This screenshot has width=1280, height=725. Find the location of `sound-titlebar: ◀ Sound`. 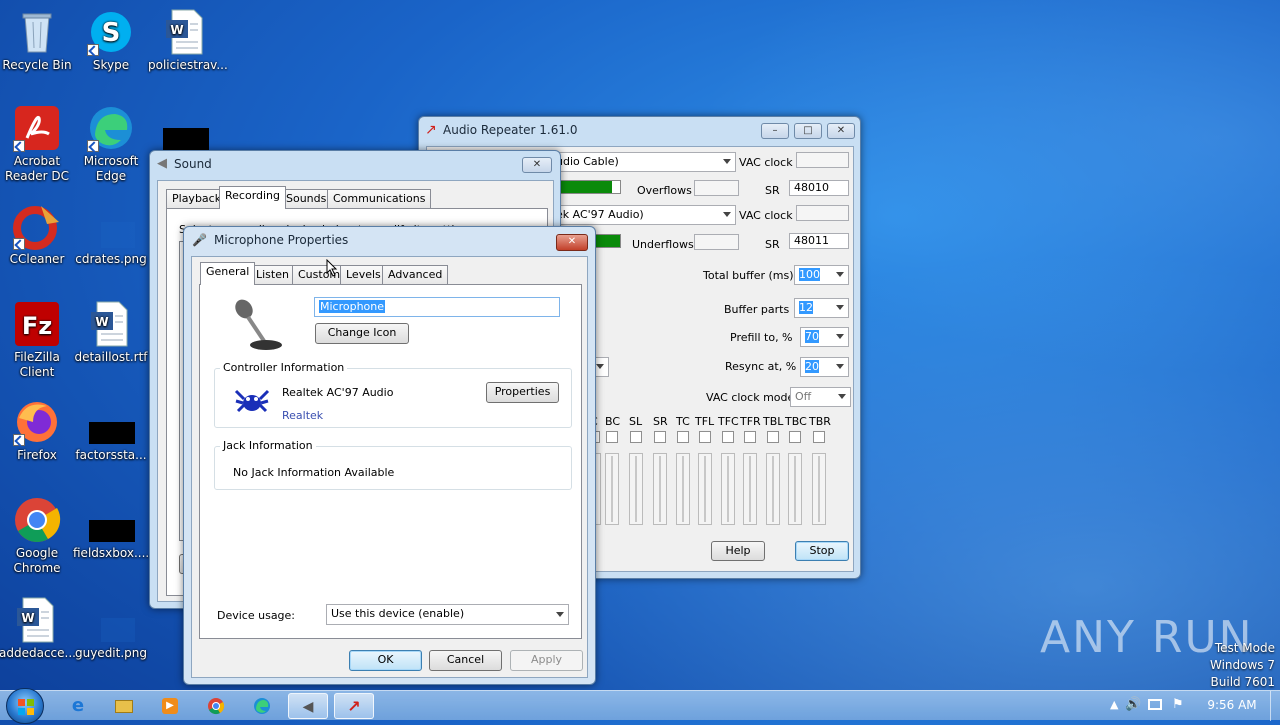

sound-titlebar: ◀ Sound is located at coordinates (355, 165).